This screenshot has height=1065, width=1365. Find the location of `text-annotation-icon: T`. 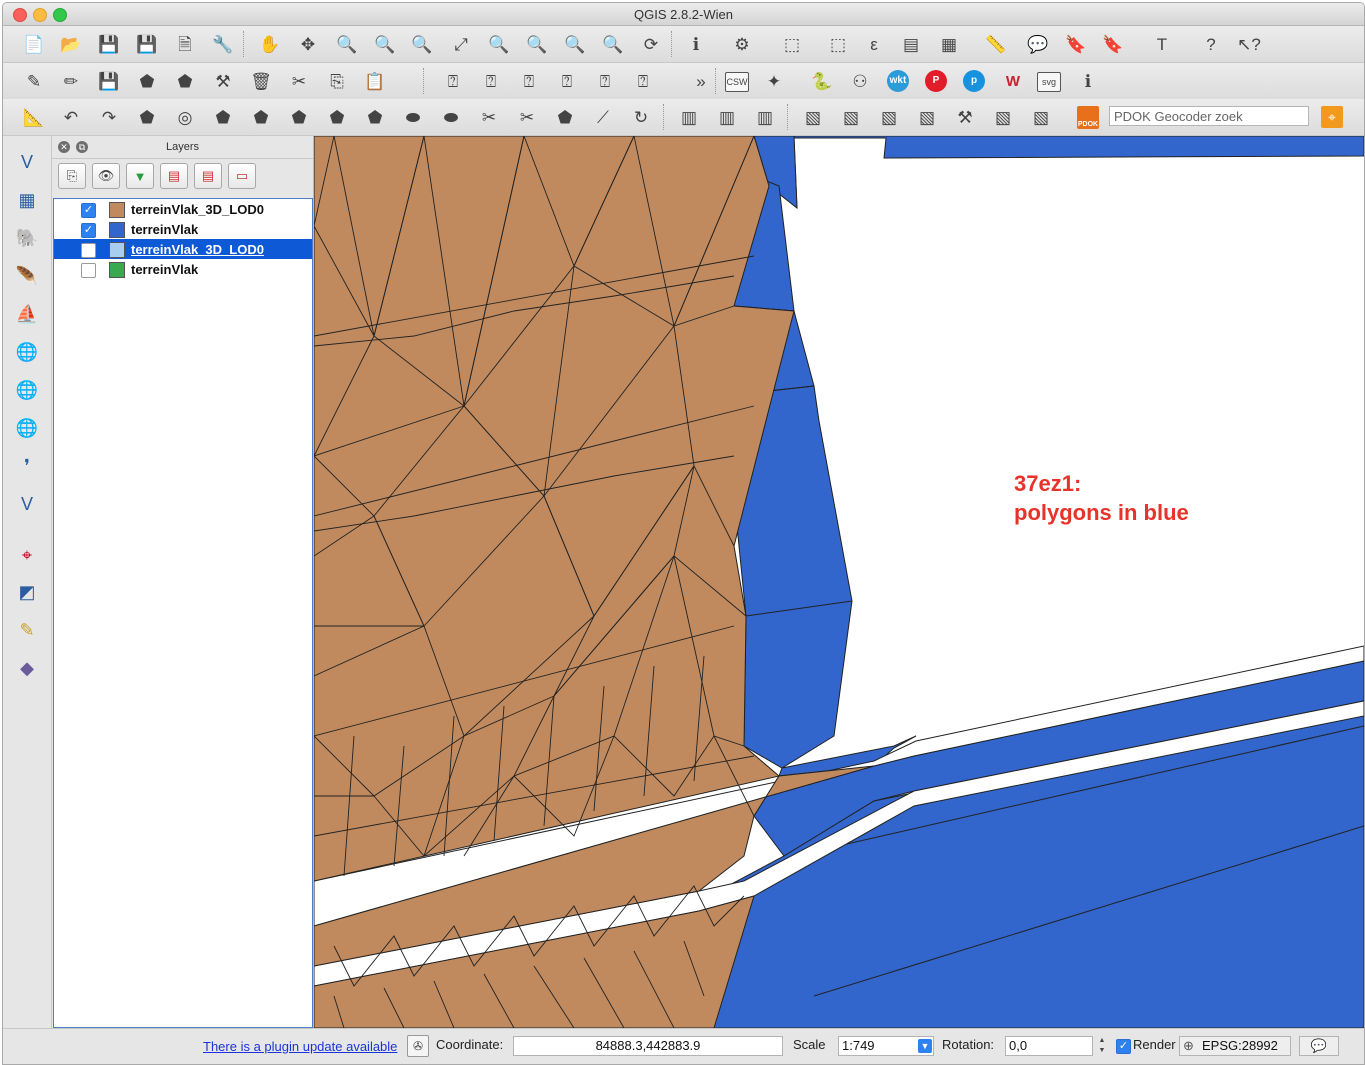

text-annotation-icon: T is located at coordinates (1162, 44).